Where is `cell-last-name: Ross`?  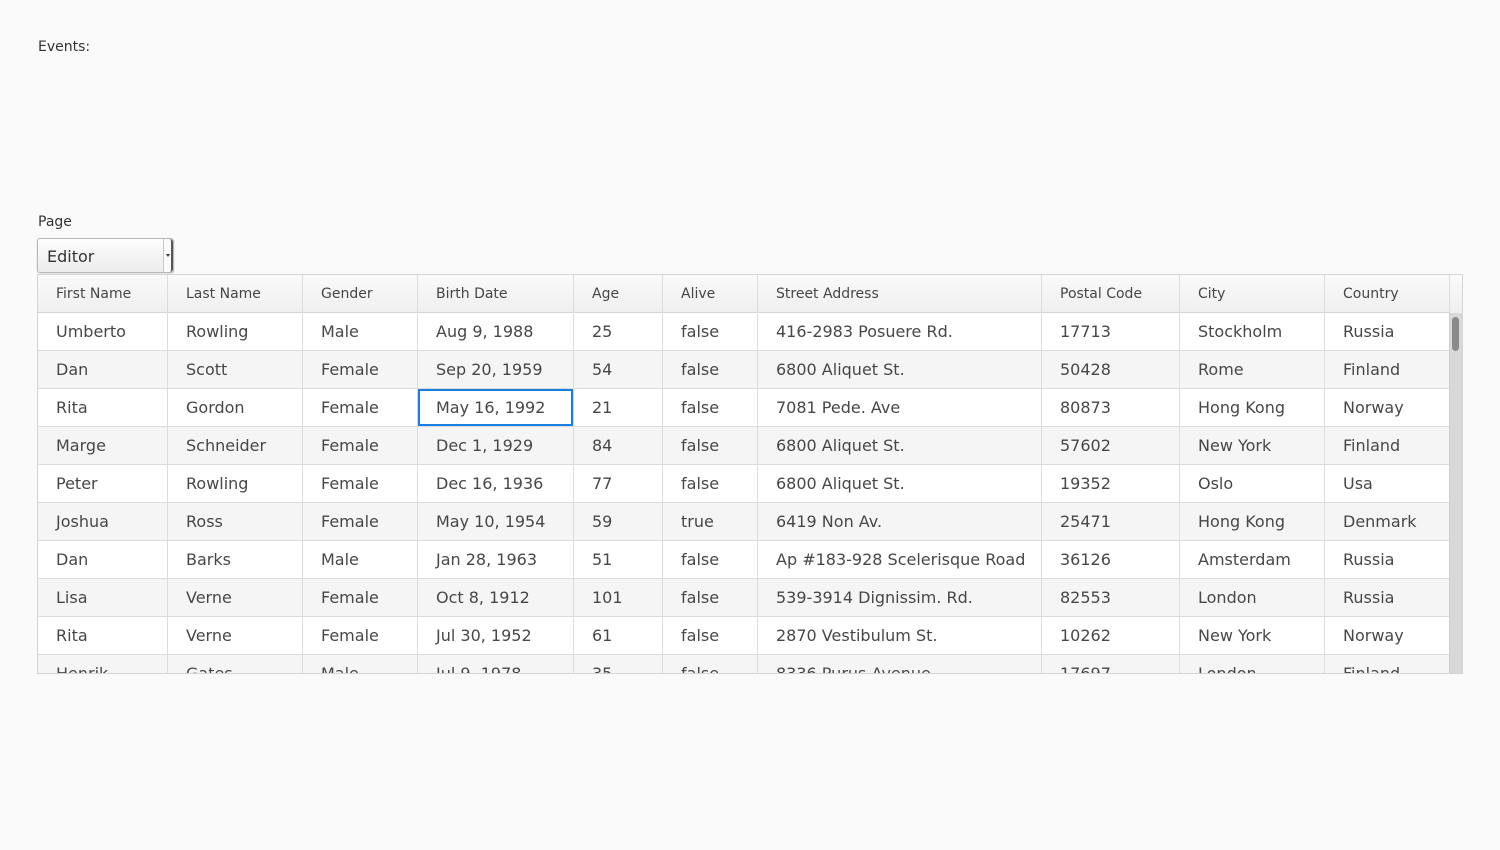
cell-last-name: Ross is located at coordinates (235, 521).